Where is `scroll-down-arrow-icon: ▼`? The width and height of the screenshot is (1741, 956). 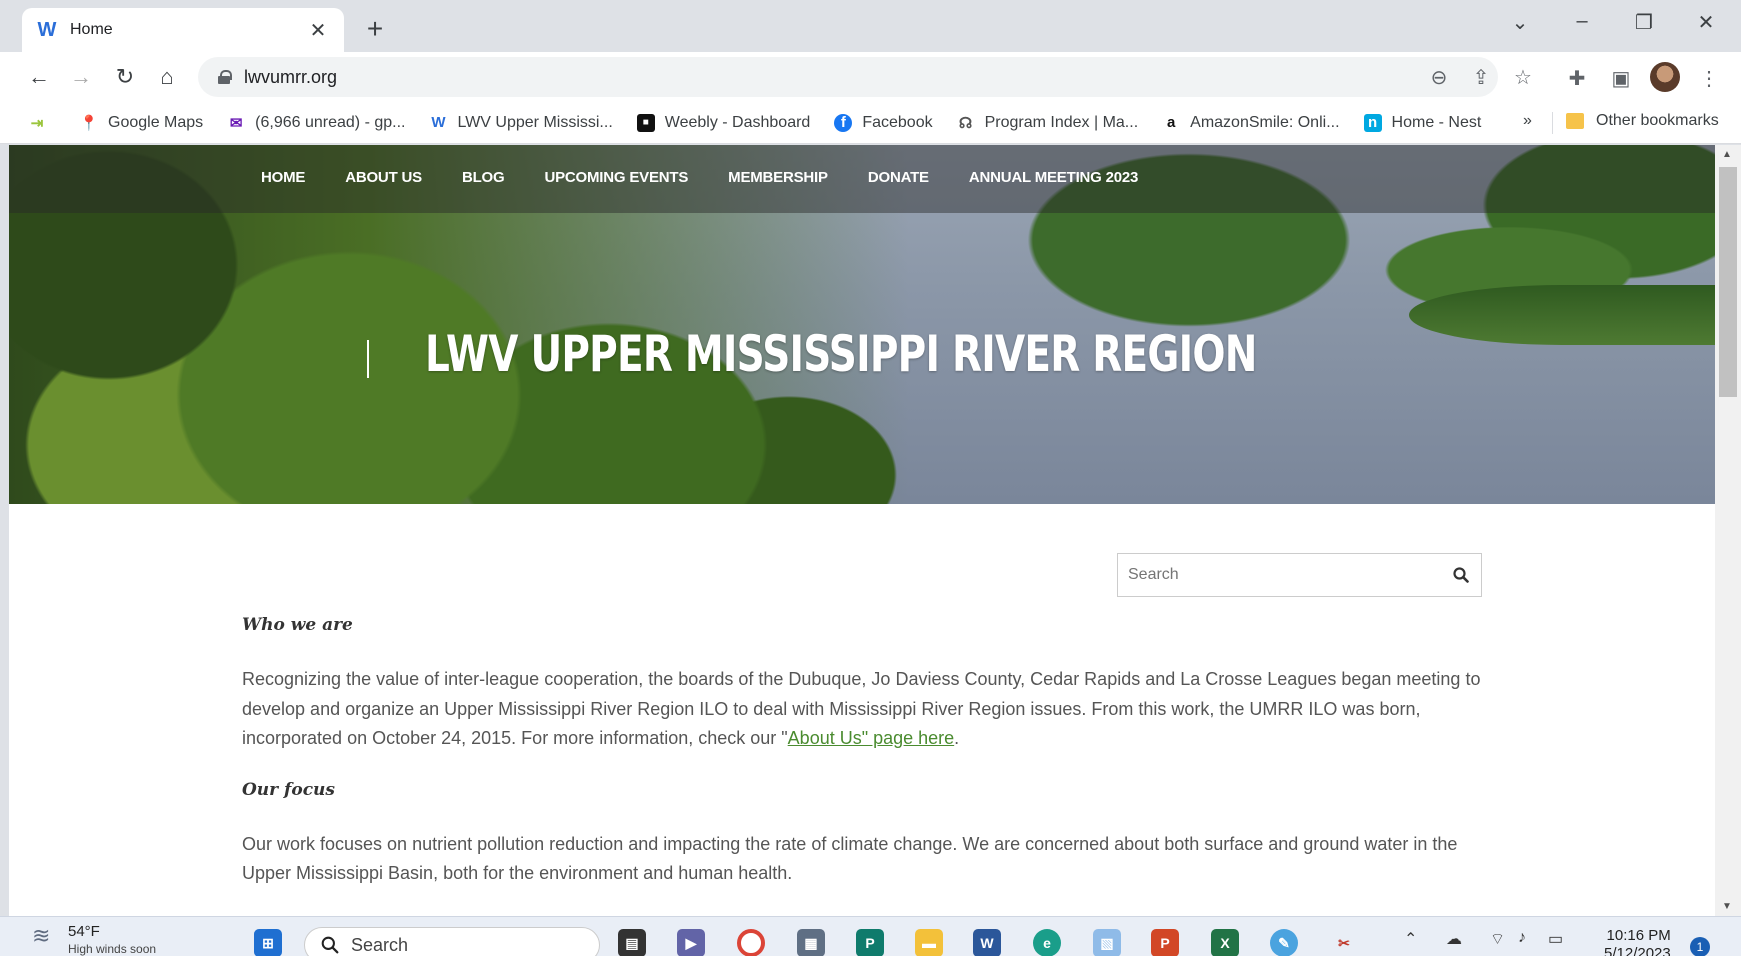
scroll-down-arrow-icon: ▼ is located at coordinates (1727, 906).